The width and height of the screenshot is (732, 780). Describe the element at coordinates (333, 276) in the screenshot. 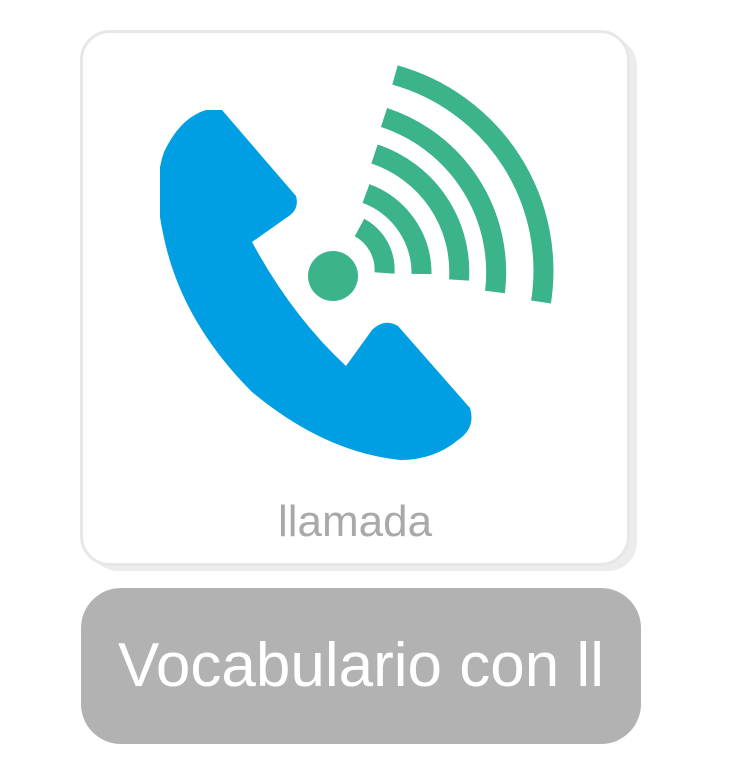

I see `signal-dot-icon` at that location.